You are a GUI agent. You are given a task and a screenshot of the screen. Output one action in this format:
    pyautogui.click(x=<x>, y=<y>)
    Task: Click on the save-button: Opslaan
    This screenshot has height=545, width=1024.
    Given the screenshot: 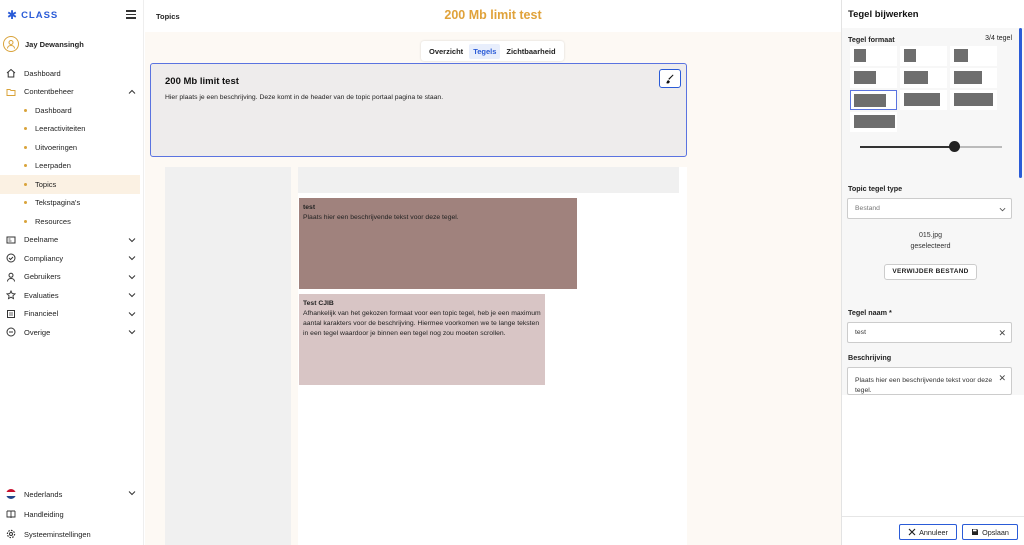 What is the action you would take?
    pyautogui.click(x=990, y=532)
    